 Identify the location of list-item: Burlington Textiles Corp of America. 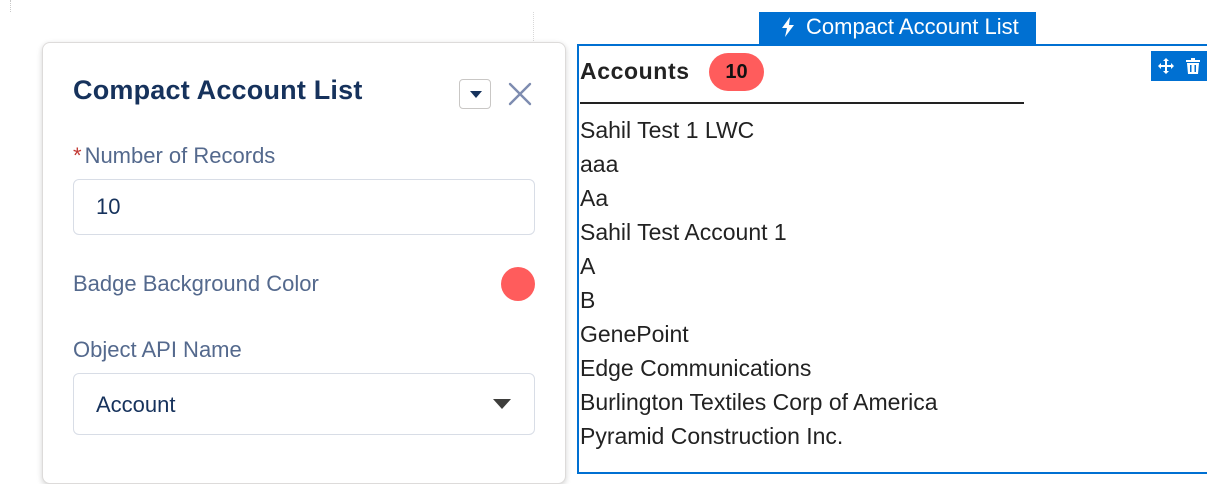
(759, 402).